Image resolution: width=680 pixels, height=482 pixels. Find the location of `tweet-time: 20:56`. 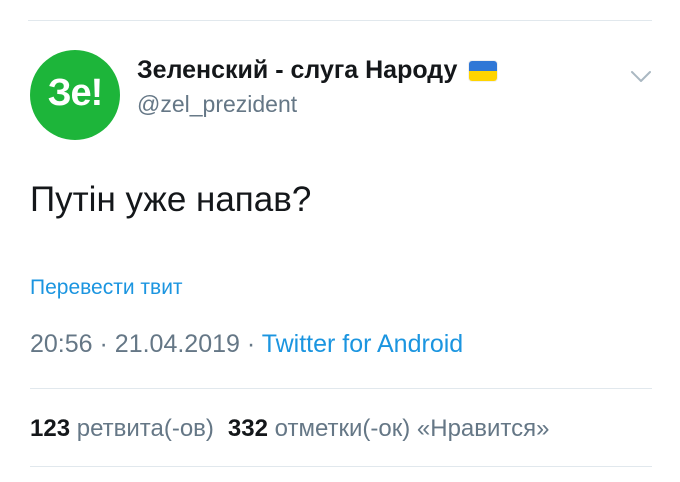

tweet-time: 20:56 is located at coordinates (61, 344).